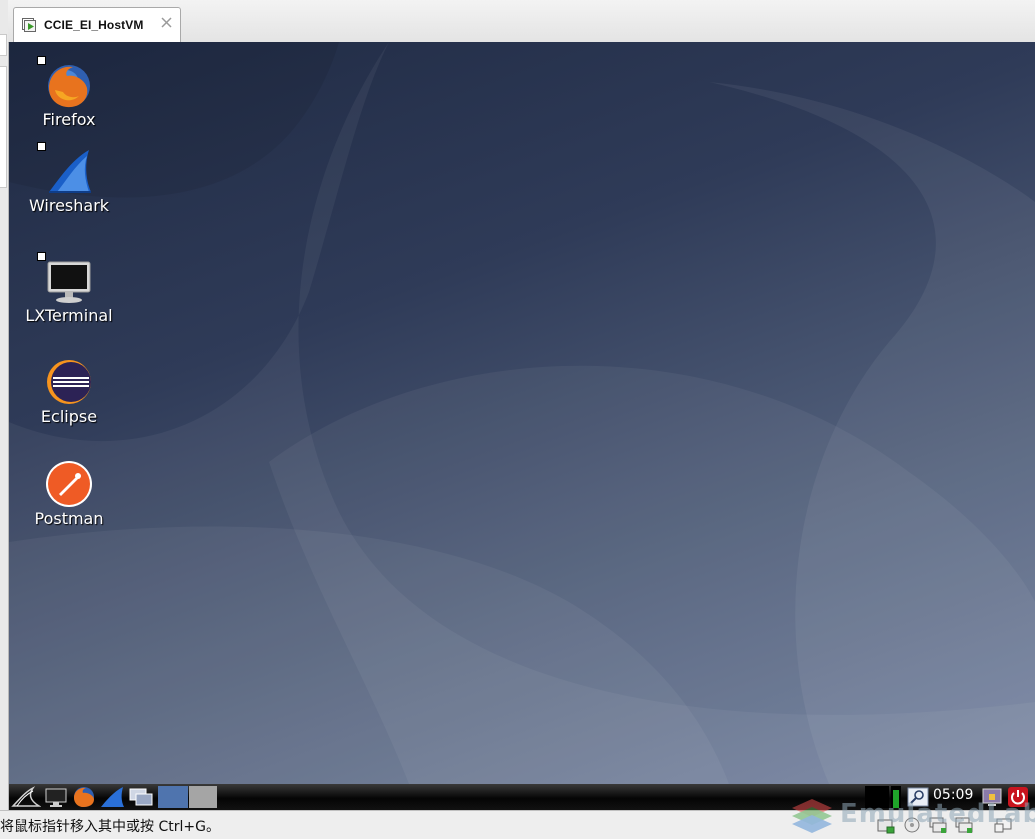 This screenshot has height=839, width=1035. What do you see at coordinates (877, 797) in the screenshot?
I see `cpu-monitor-icon` at bounding box center [877, 797].